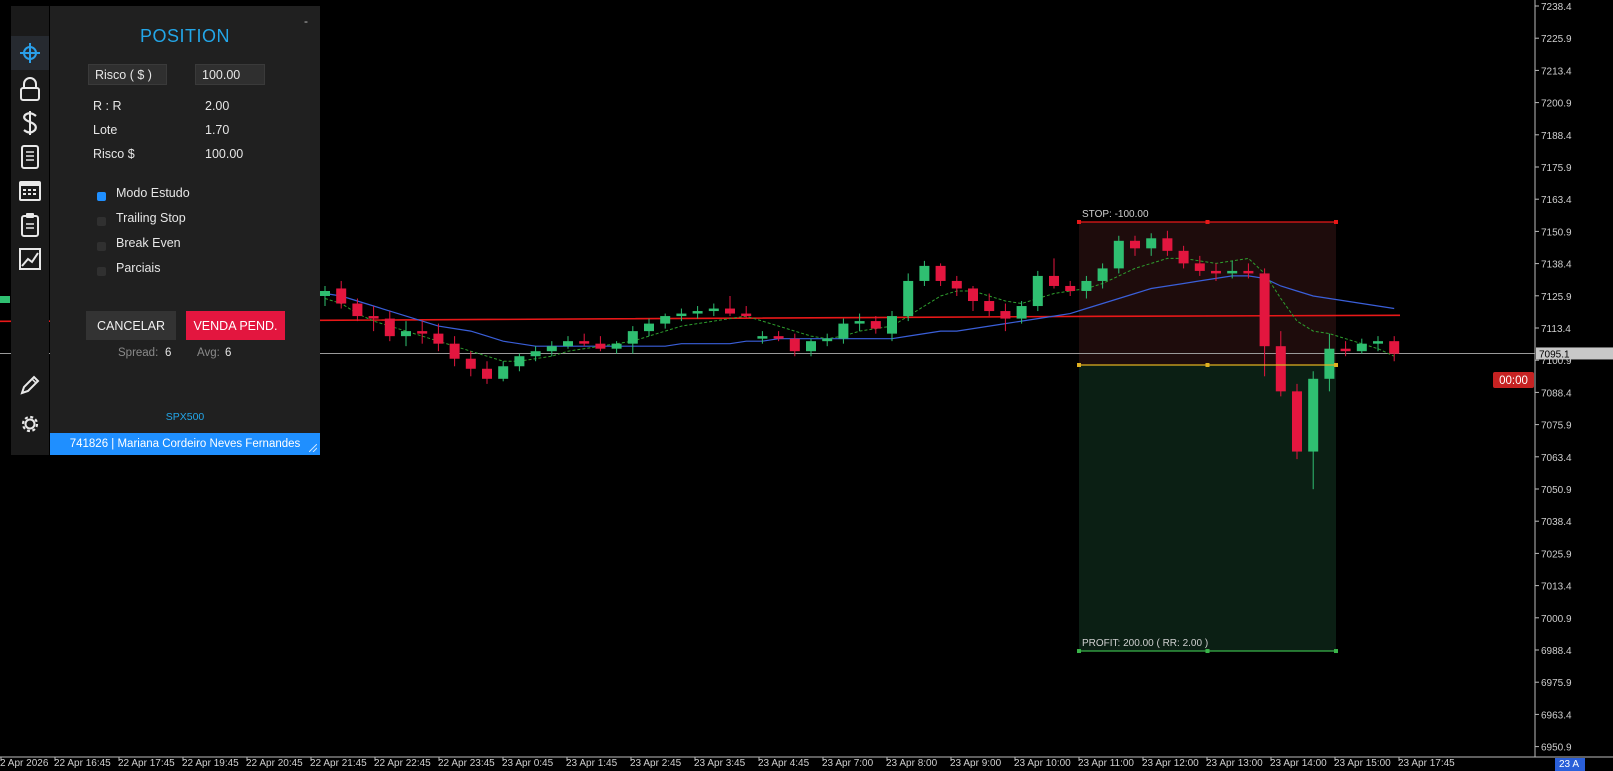 This screenshot has height=771, width=1613. What do you see at coordinates (1145, 643) in the screenshot?
I see `profit-label: PROFIT: 200.00 ( RR: 2.00 )` at bounding box center [1145, 643].